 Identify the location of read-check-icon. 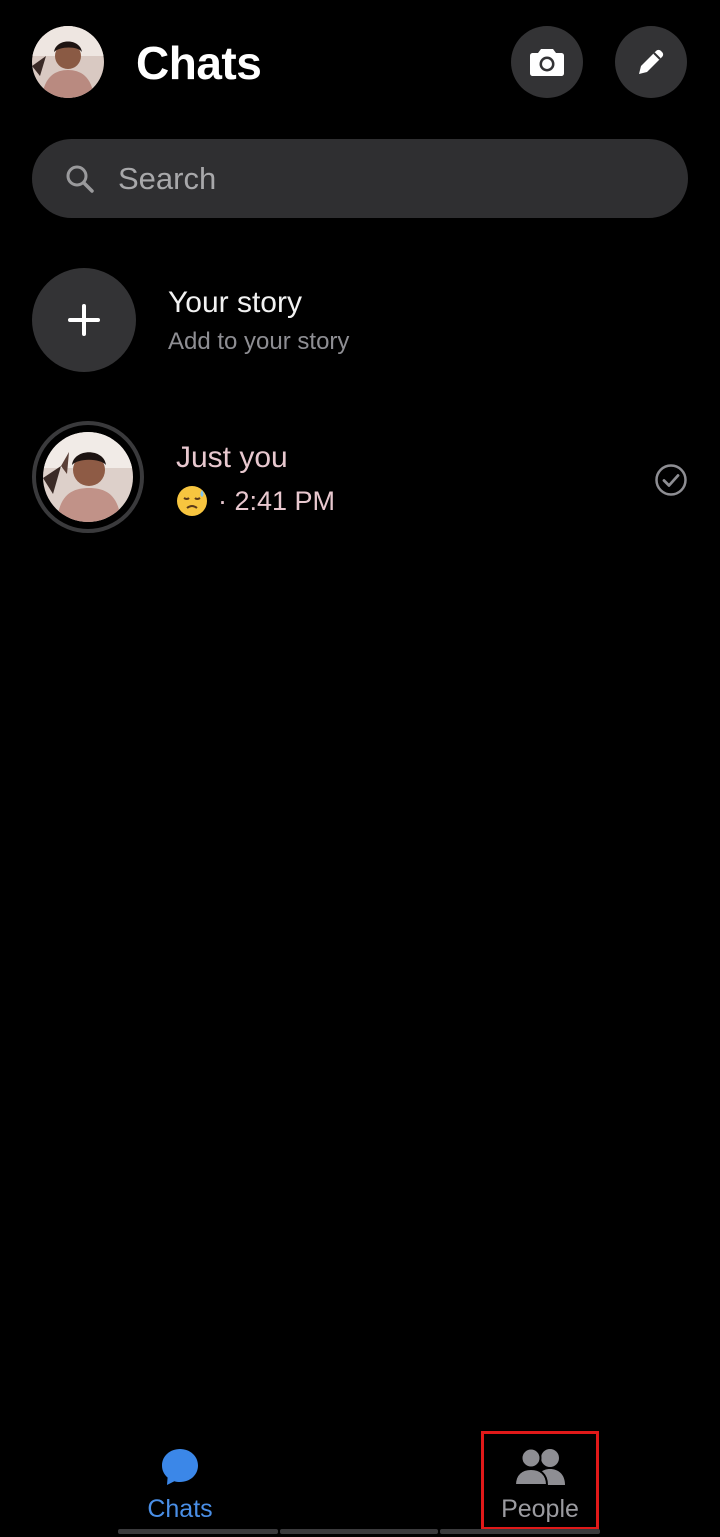
(671, 480).